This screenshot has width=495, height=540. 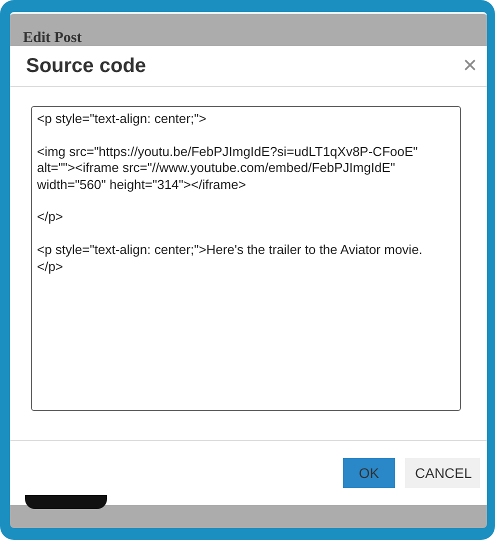 I want to click on page-heading: Edit Post, so click(x=52, y=37).